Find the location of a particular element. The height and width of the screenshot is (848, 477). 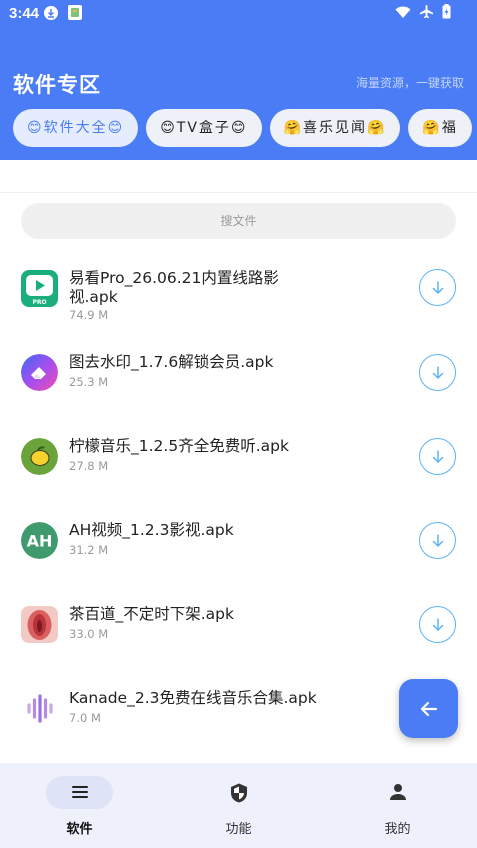

bottom-navigation: 软件 功能 我的 is located at coordinates (238, 805).